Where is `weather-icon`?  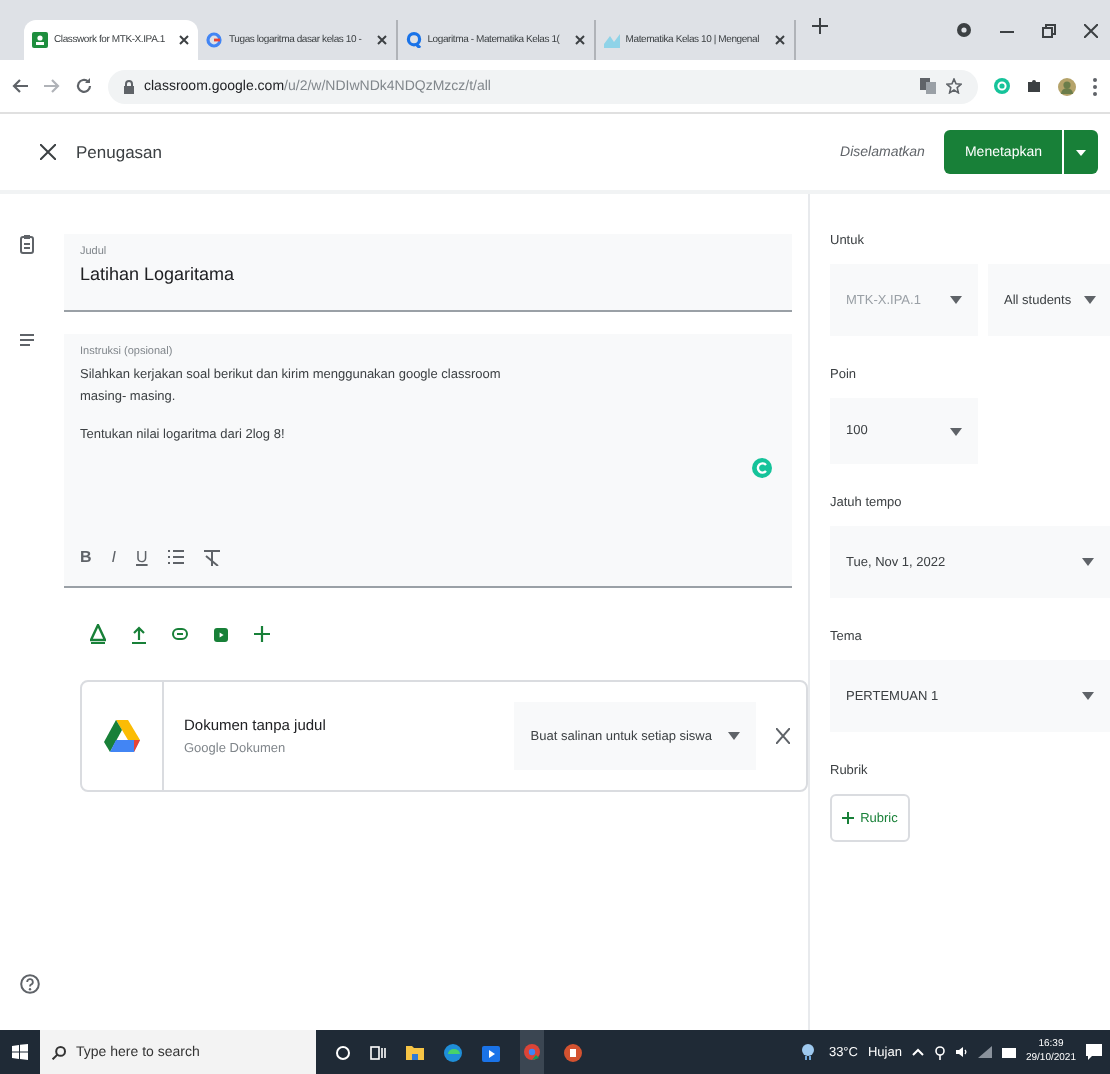 weather-icon is located at coordinates (809, 1052).